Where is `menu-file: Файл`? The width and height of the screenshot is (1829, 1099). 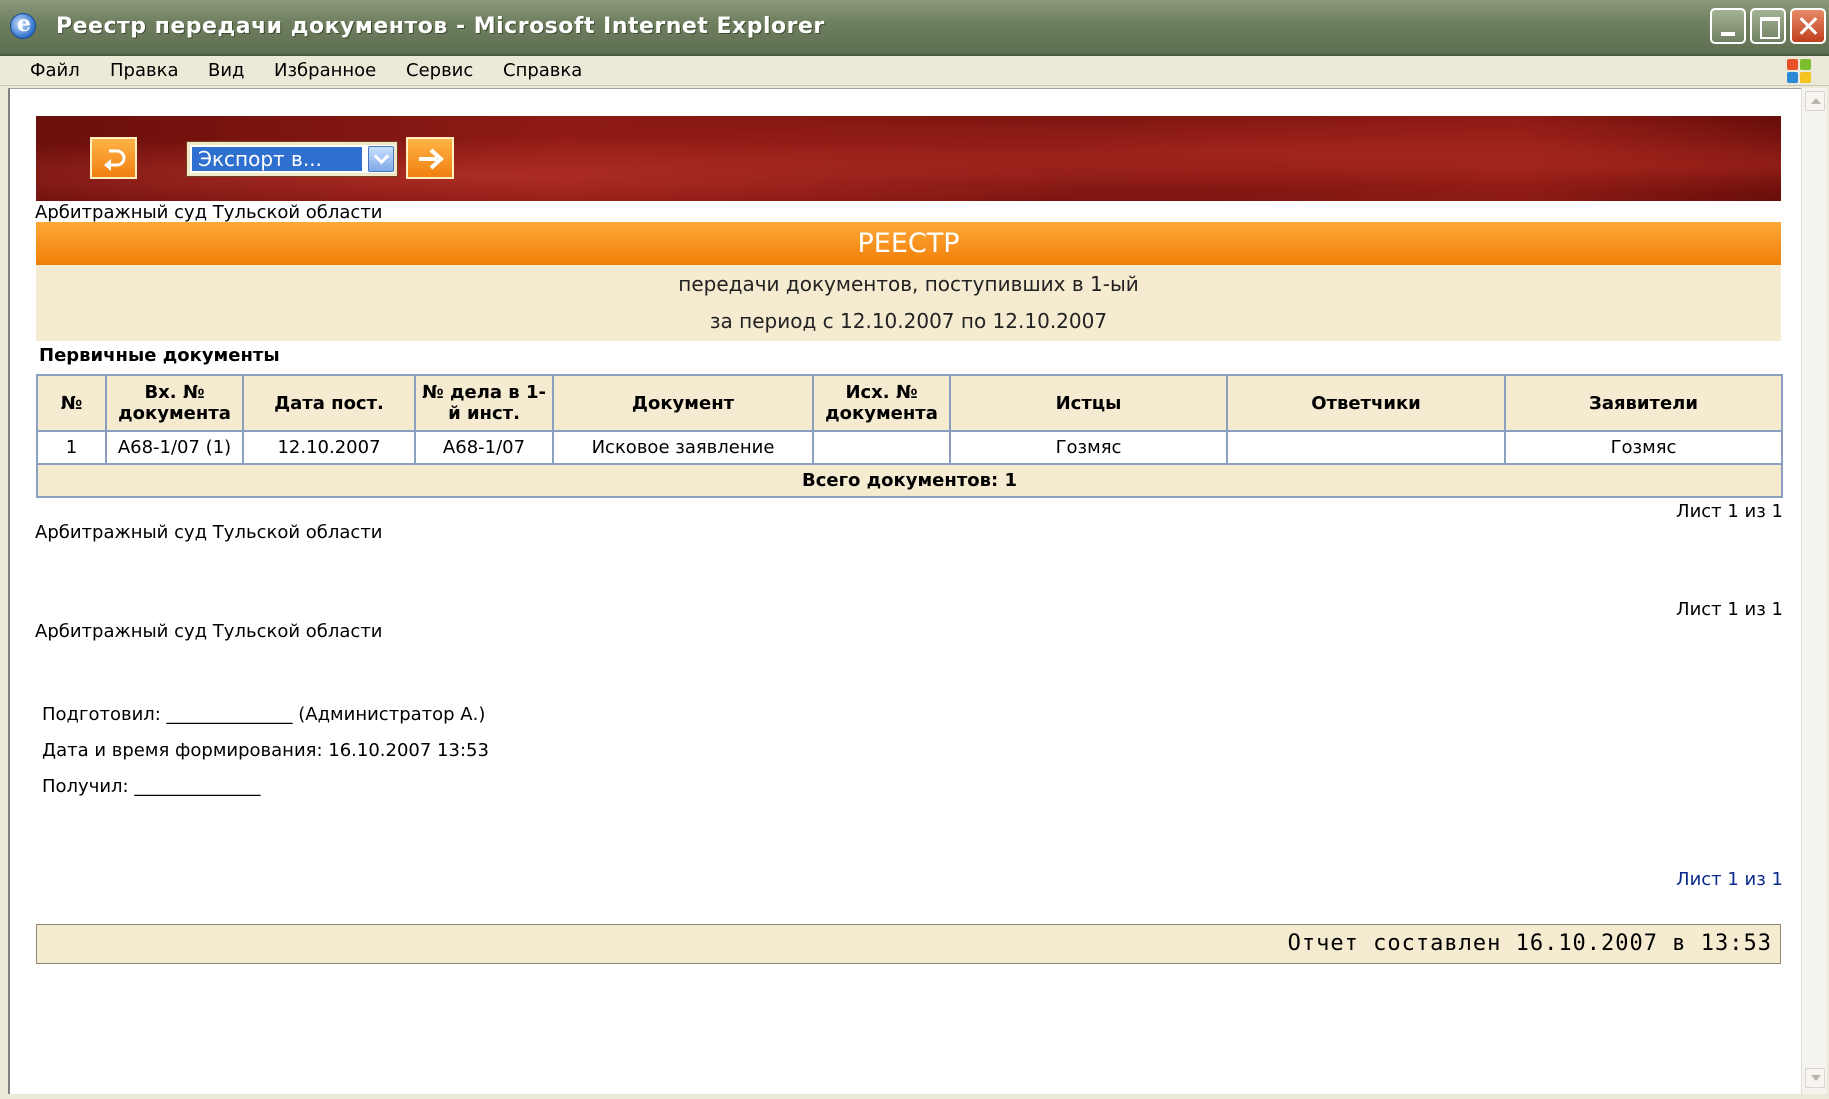 menu-file: Файл is located at coordinates (55, 70).